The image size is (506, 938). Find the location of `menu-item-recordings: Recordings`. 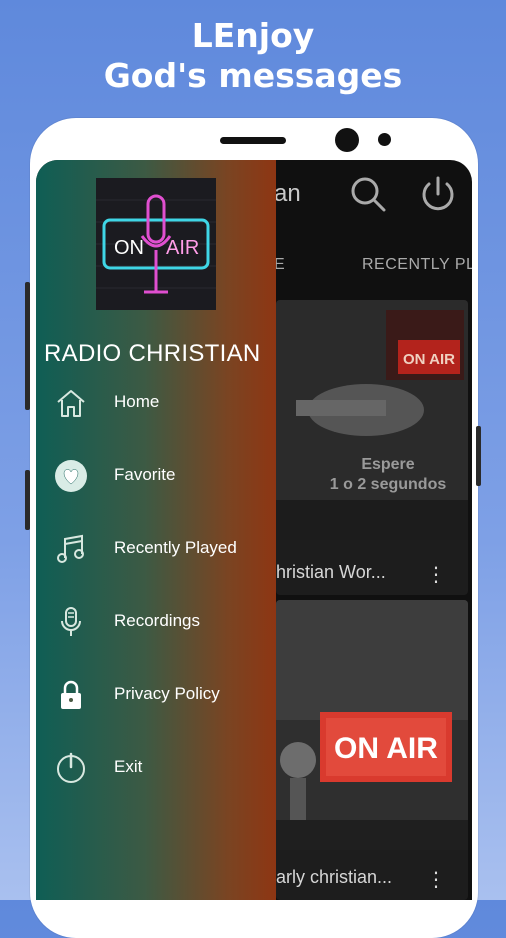

menu-item-recordings: Recordings is located at coordinates (156, 621).